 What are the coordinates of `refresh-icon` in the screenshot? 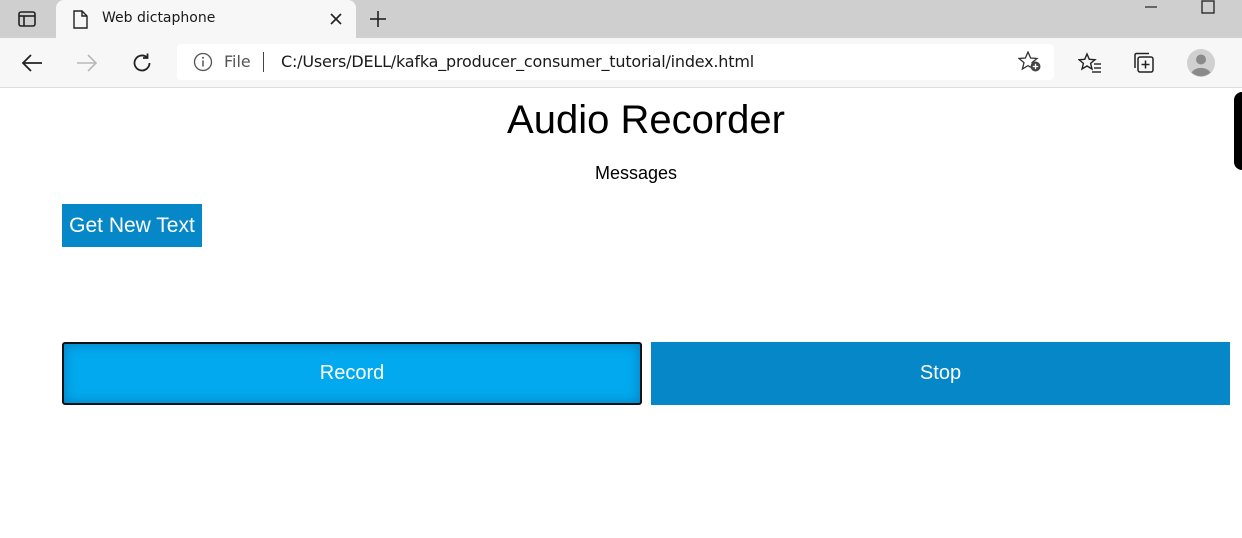 It's located at (142, 62).